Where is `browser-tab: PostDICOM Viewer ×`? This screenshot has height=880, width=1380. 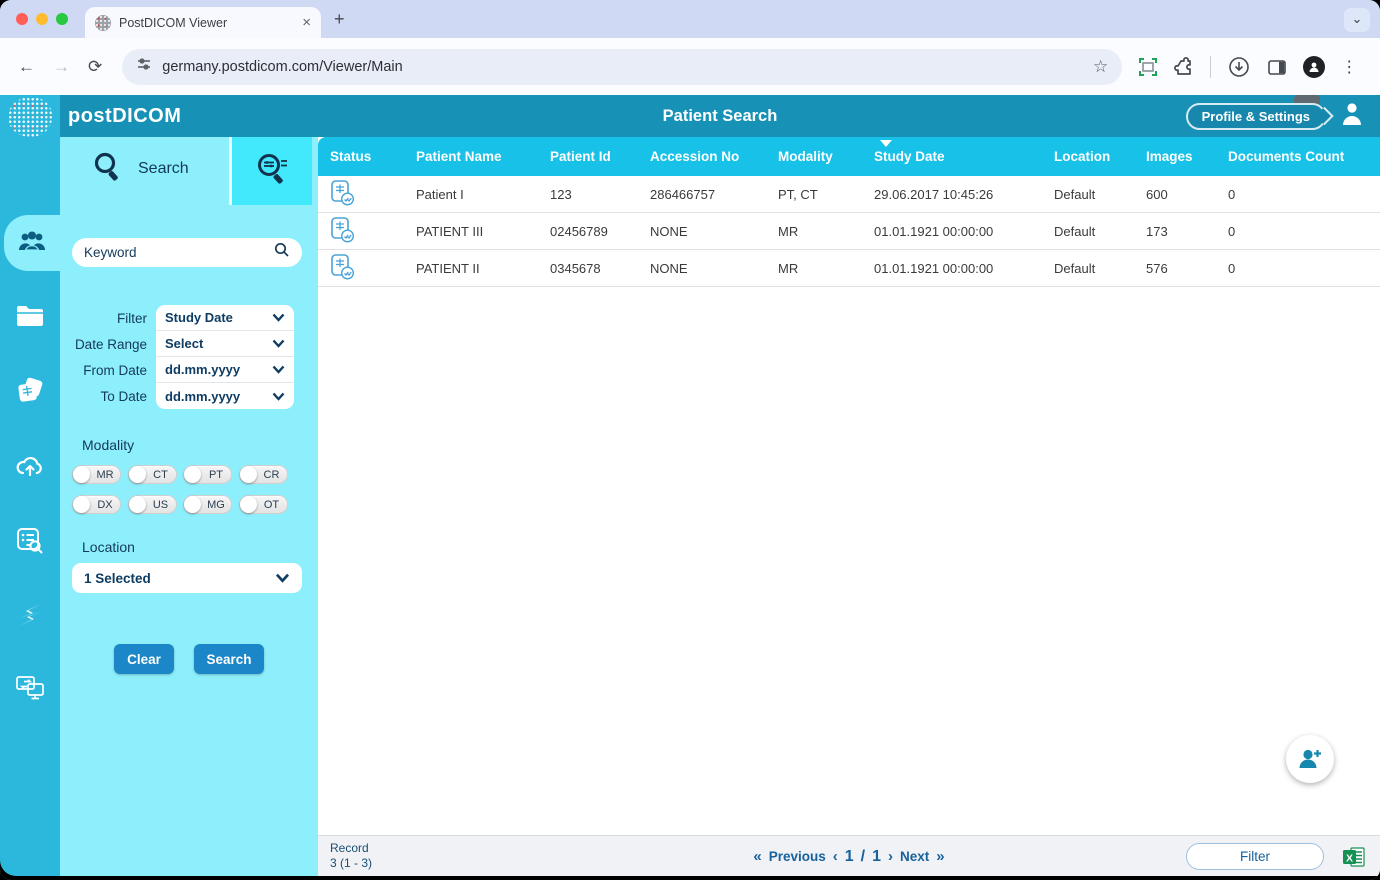 browser-tab: PostDICOM Viewer × is located at coordinates (203, 22).